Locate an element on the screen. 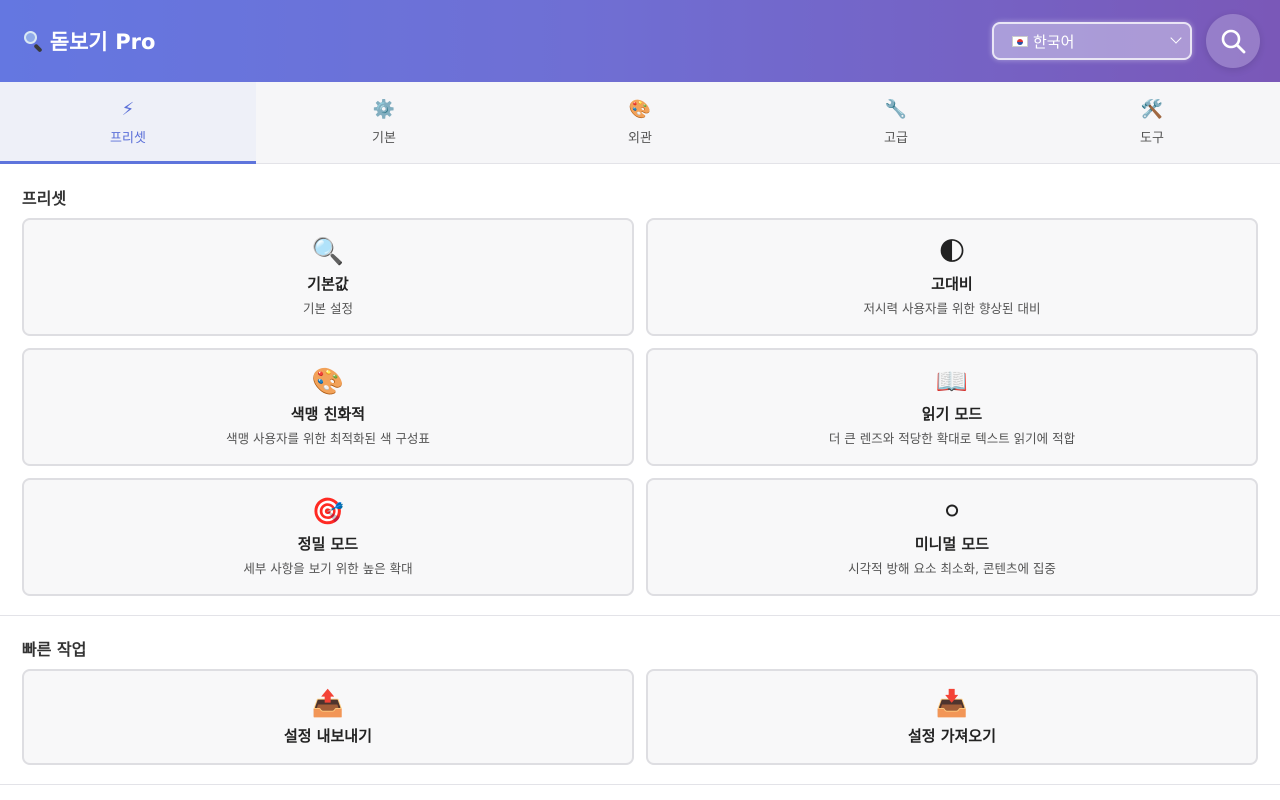 The image size is (1280, 800). tab-label: 프리셋 is located at coordinates (128, 138).